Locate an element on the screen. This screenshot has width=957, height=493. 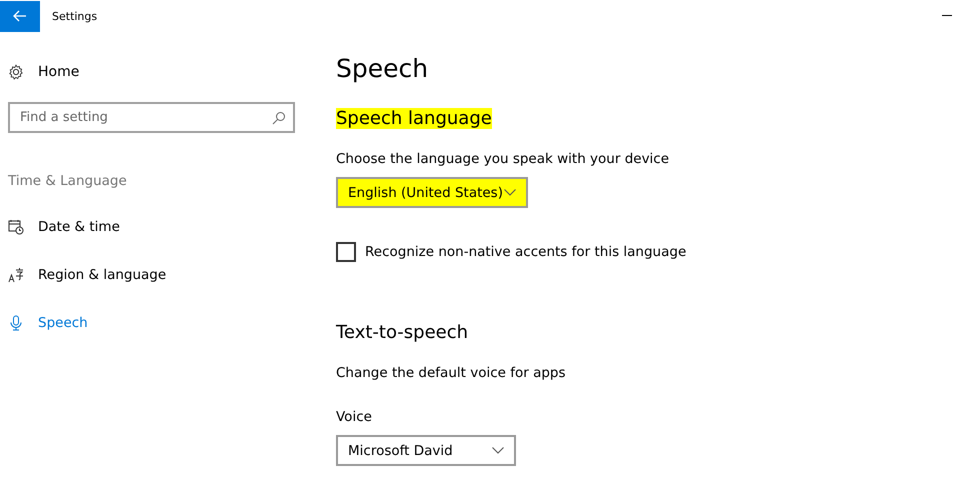
minimize-icon is located at coordinates (947, 16).